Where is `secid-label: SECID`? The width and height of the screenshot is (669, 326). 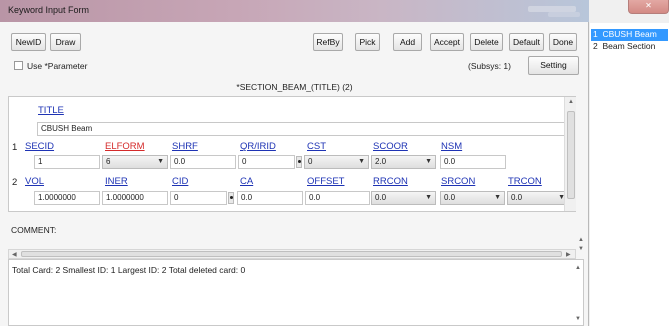
secid-label: SECID is located at coordinates (39, 146).